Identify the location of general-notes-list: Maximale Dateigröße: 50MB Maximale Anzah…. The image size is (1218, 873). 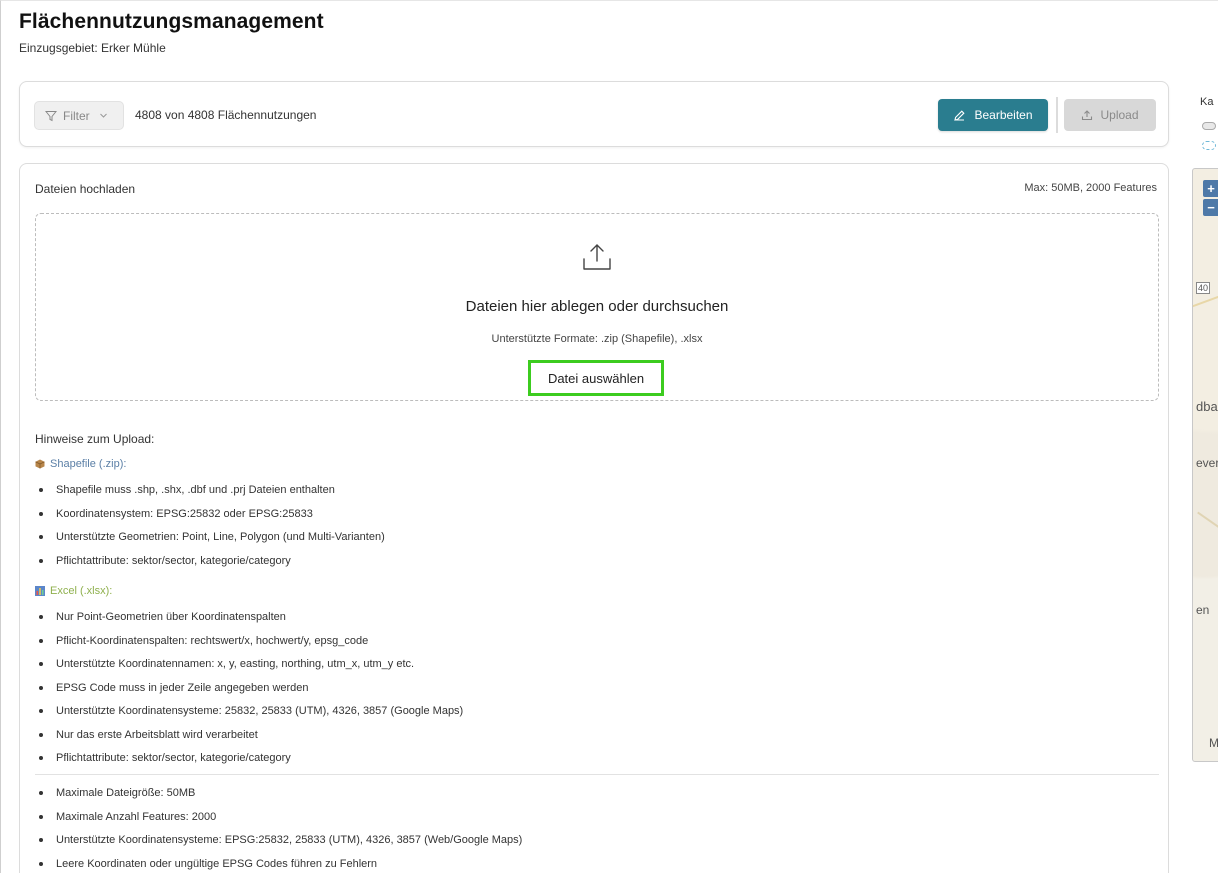
(278, 829).